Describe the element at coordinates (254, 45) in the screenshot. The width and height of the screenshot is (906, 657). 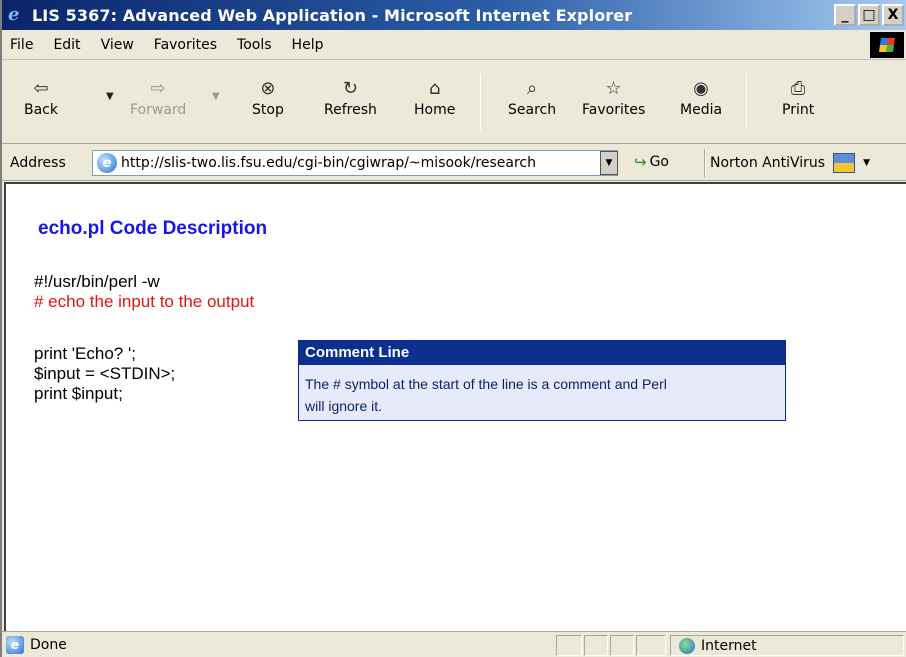
I see `menu-tools: Tools` at that location.